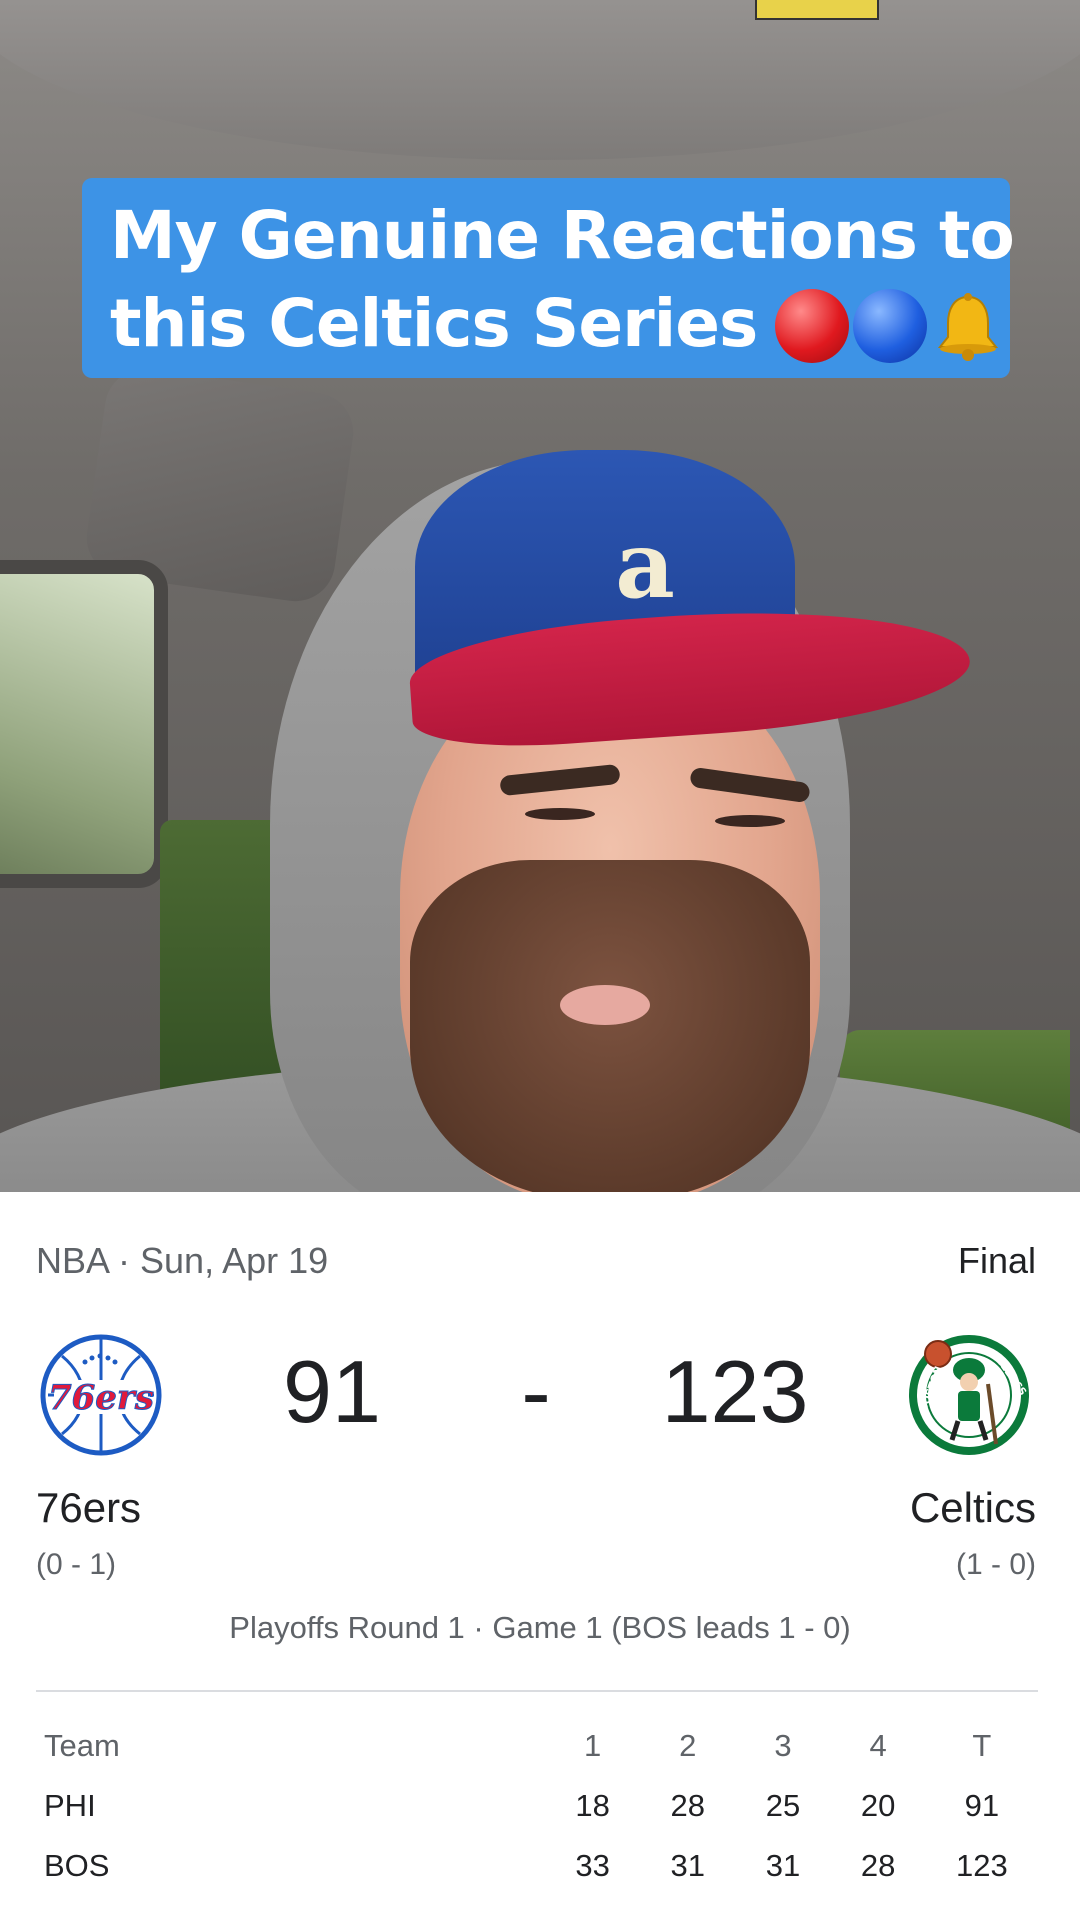  Describe the element at coordinates (878, 1865) in the screenshot. I see `row-q4: 28` at that location.